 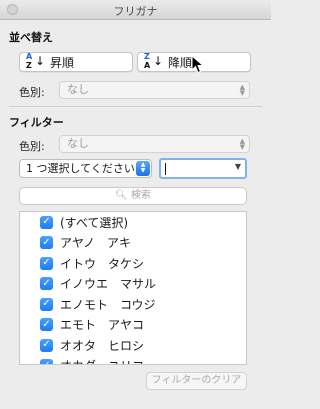 I want to click on search-placeholder: 検索, so click(x=140, y=195).